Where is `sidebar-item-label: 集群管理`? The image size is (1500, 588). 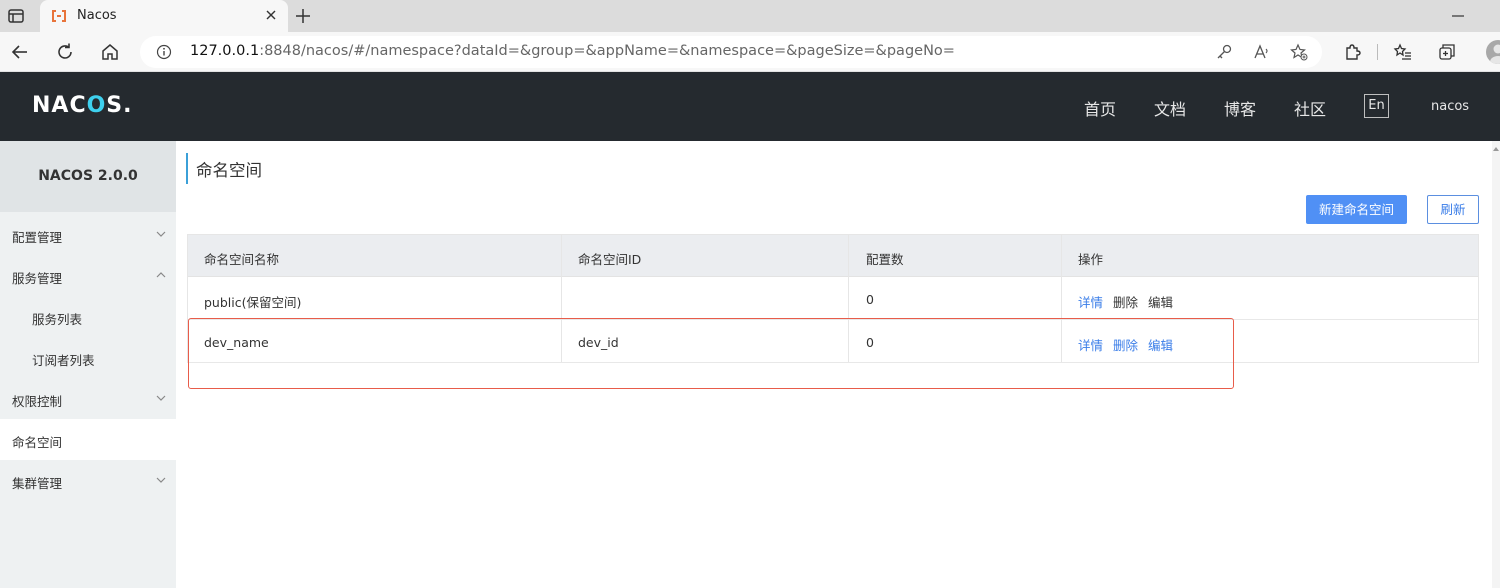 sidebar-item-label: 集群管理 is located at coordinates (37, 483).